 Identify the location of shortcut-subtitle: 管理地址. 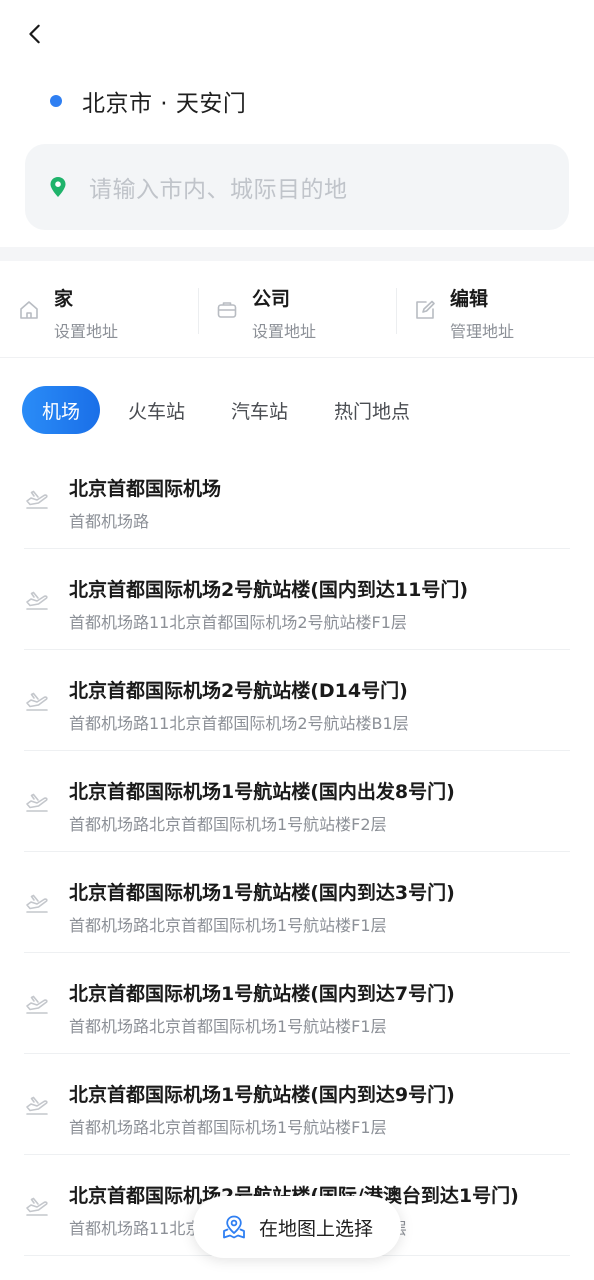
(482, 331).